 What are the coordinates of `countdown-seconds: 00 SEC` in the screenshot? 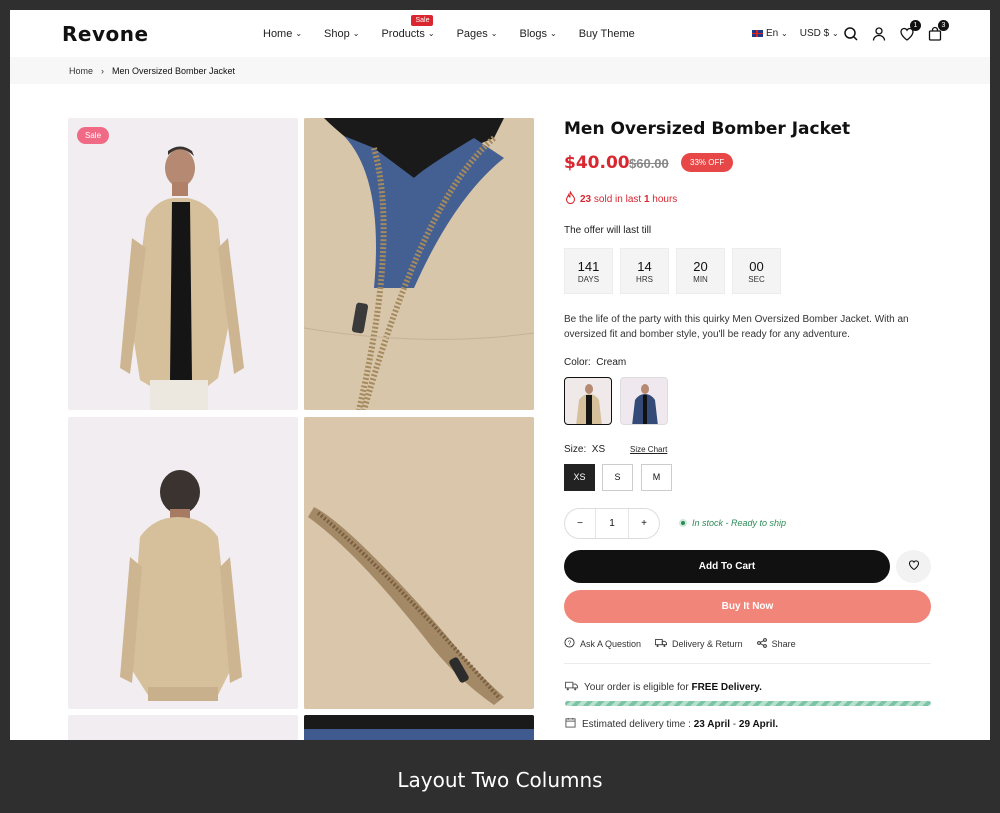 It's located at (756, 271).